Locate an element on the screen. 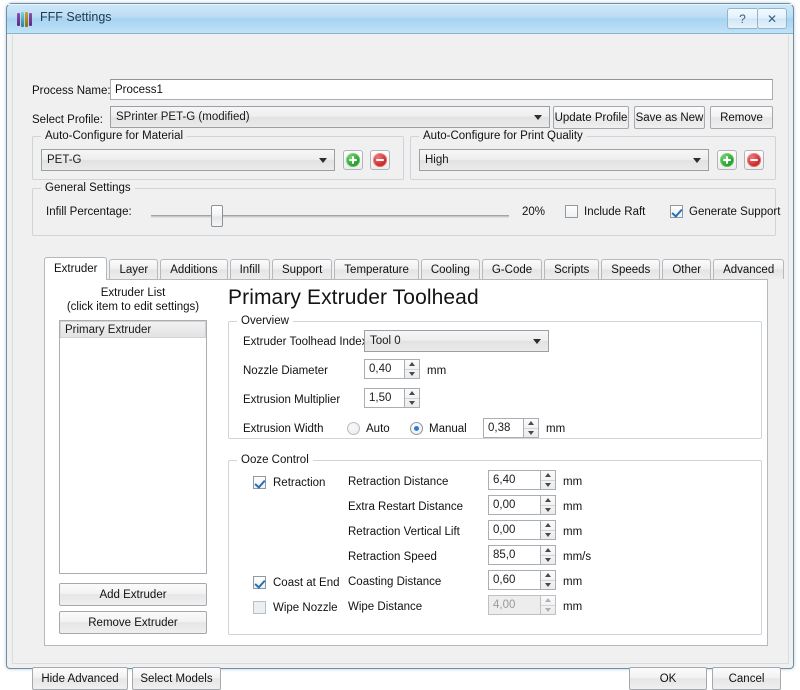  auto-configure-quality-title: Auto-Configure for Print Quality is located at coordinates (503, 136).